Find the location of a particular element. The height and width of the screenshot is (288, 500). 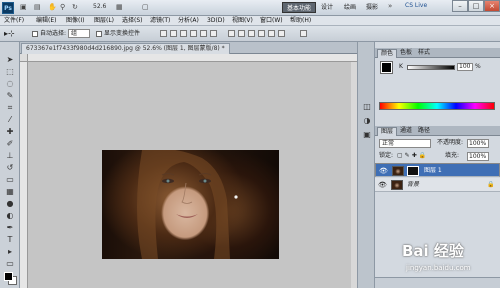

opacity-input: 100% is located at coordinates (478, 143).